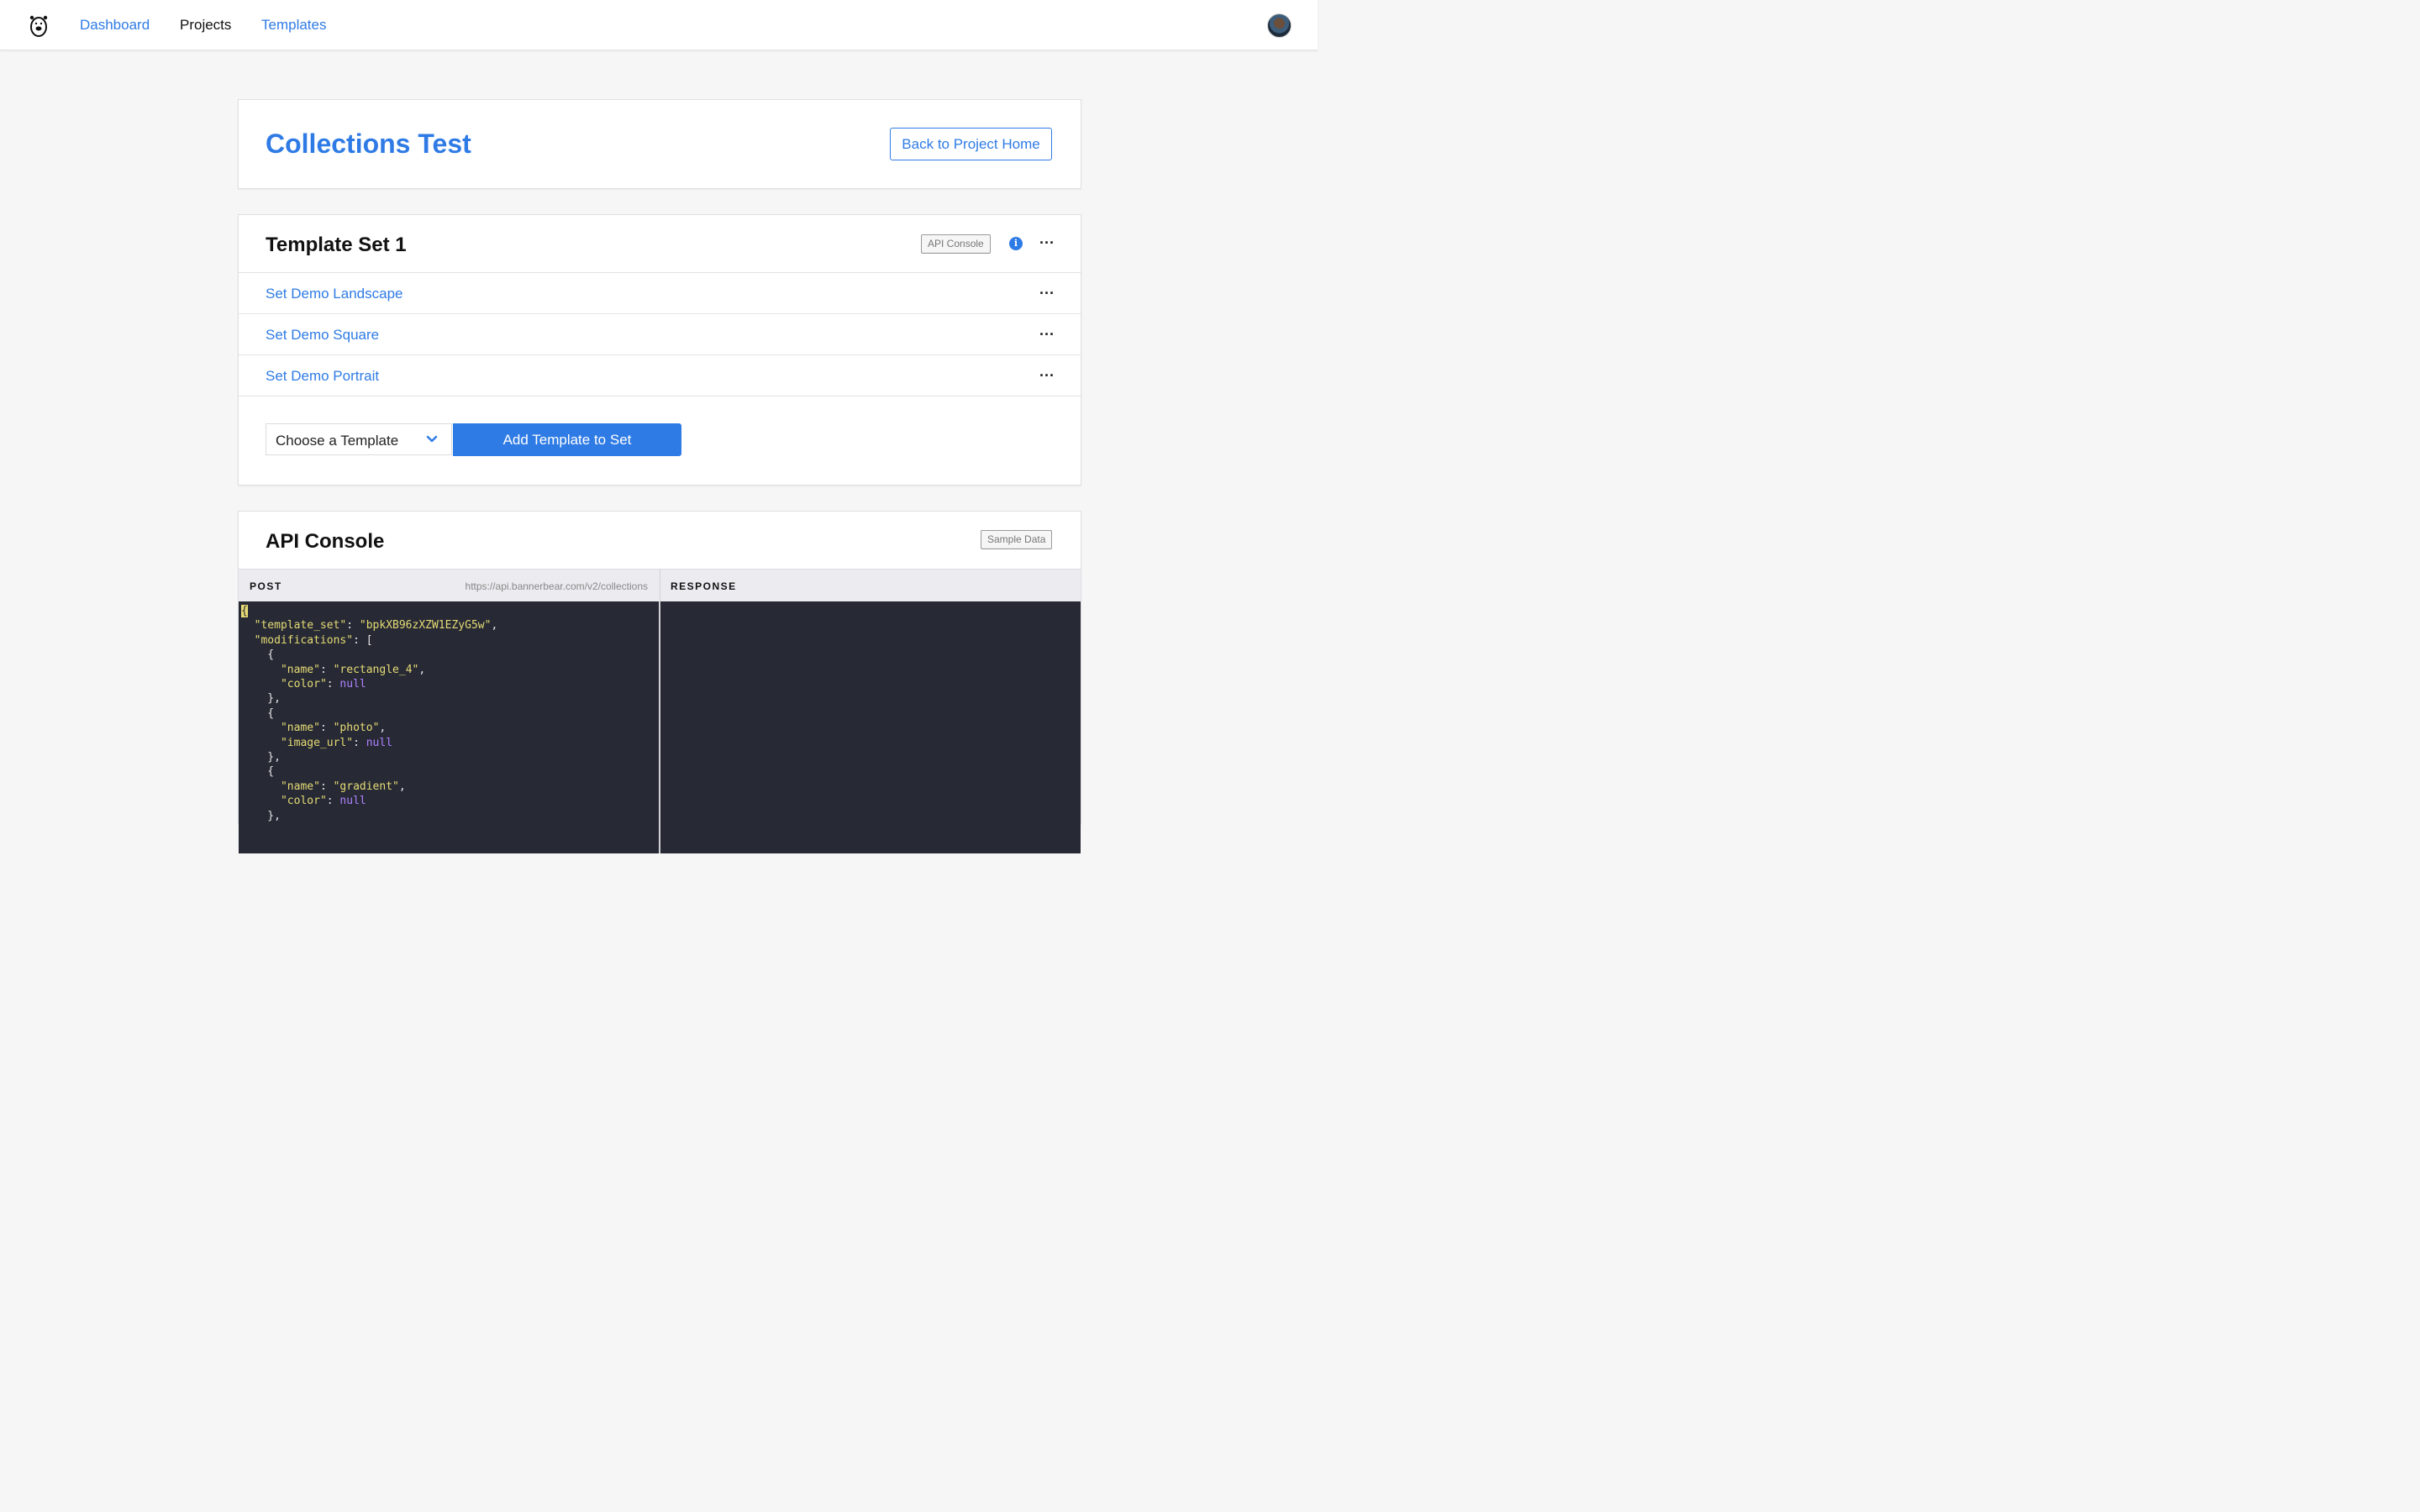 This screenshot has width=2420, height=1512. I want to click on add-template-row: Choose a Template Add Template to Set, so click(660, 440).